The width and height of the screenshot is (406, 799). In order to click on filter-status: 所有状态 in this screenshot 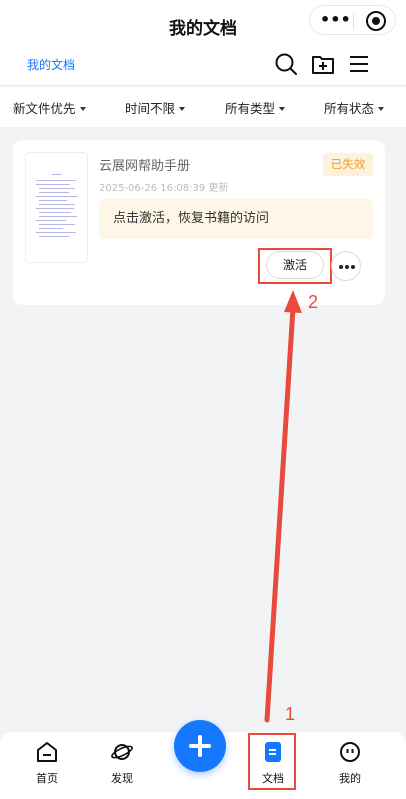, I will do `click(354, 107)`.